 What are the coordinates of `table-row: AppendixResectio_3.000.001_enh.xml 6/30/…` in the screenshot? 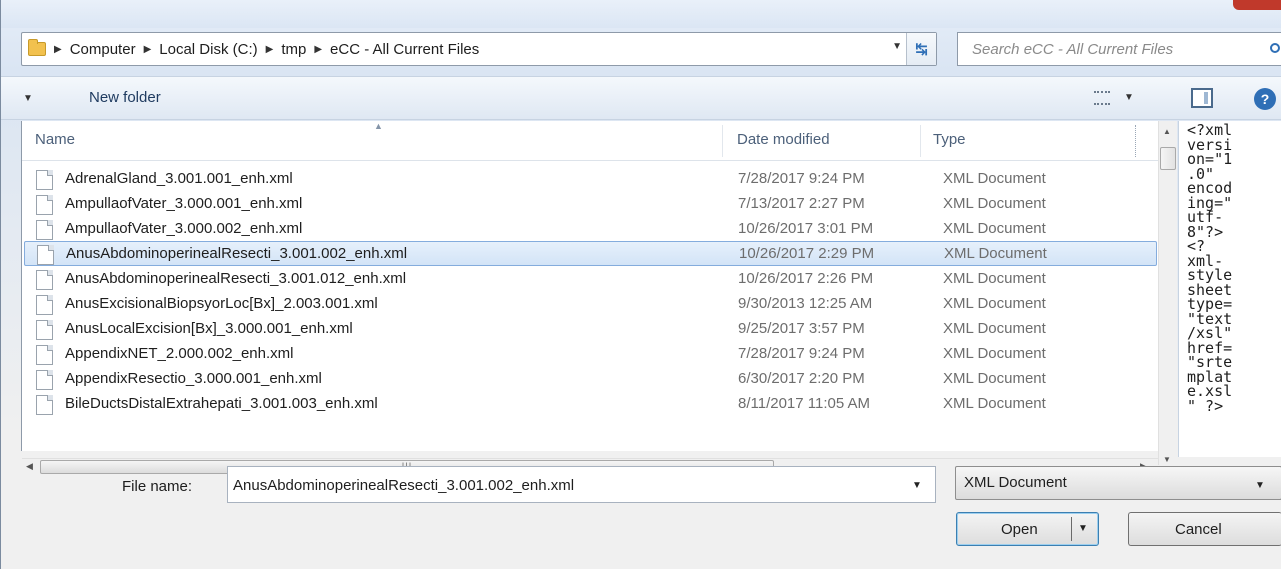 It's located at (590, 379).